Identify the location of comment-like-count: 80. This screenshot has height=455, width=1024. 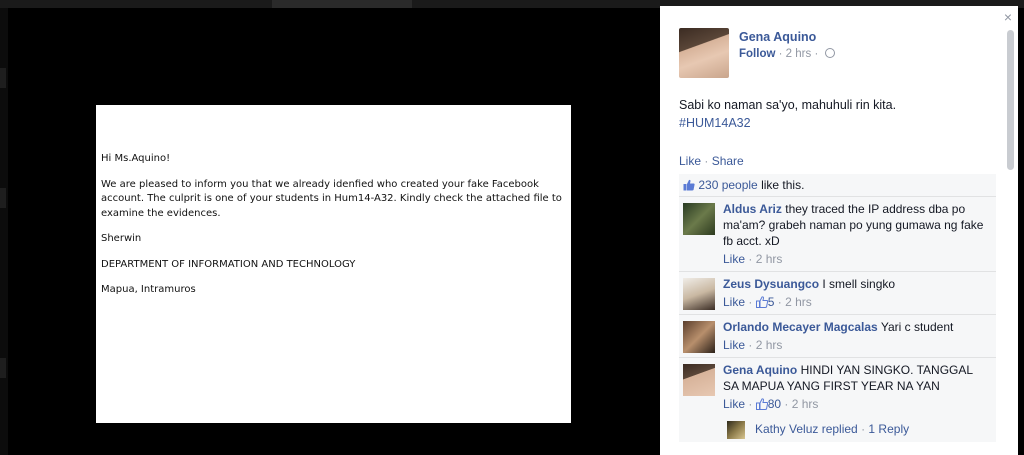
(774, 404).